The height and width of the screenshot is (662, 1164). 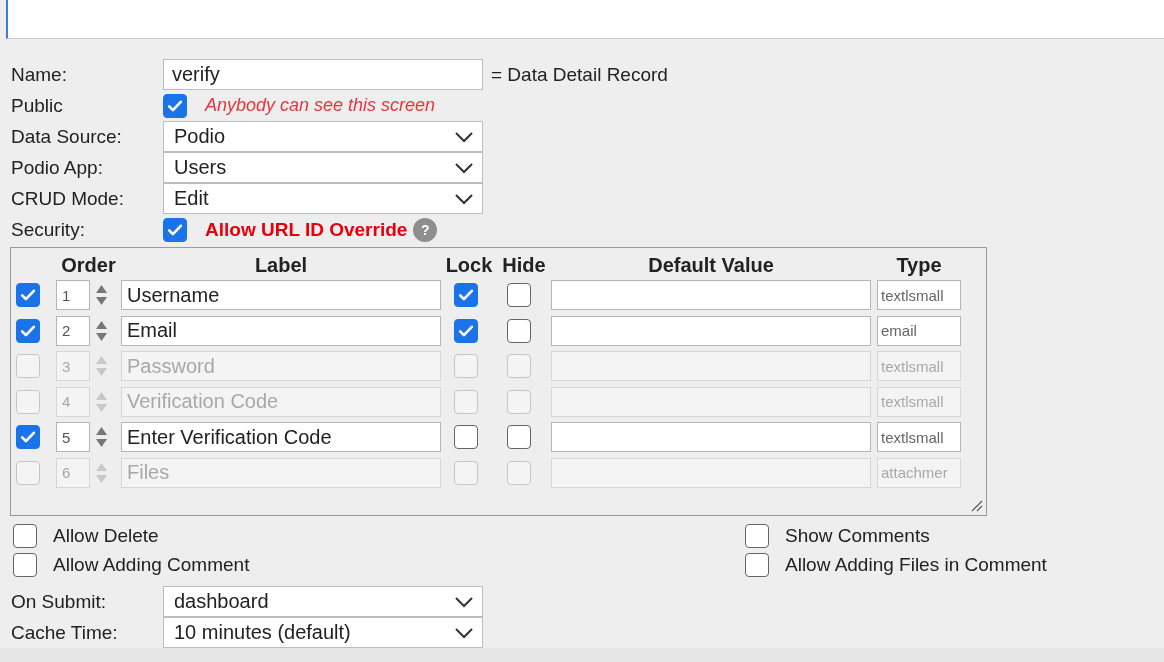 What do you see at coordinates (323, 198) in the screenshot?
I see `select-field: Edit` at bounding box center [323, 198].